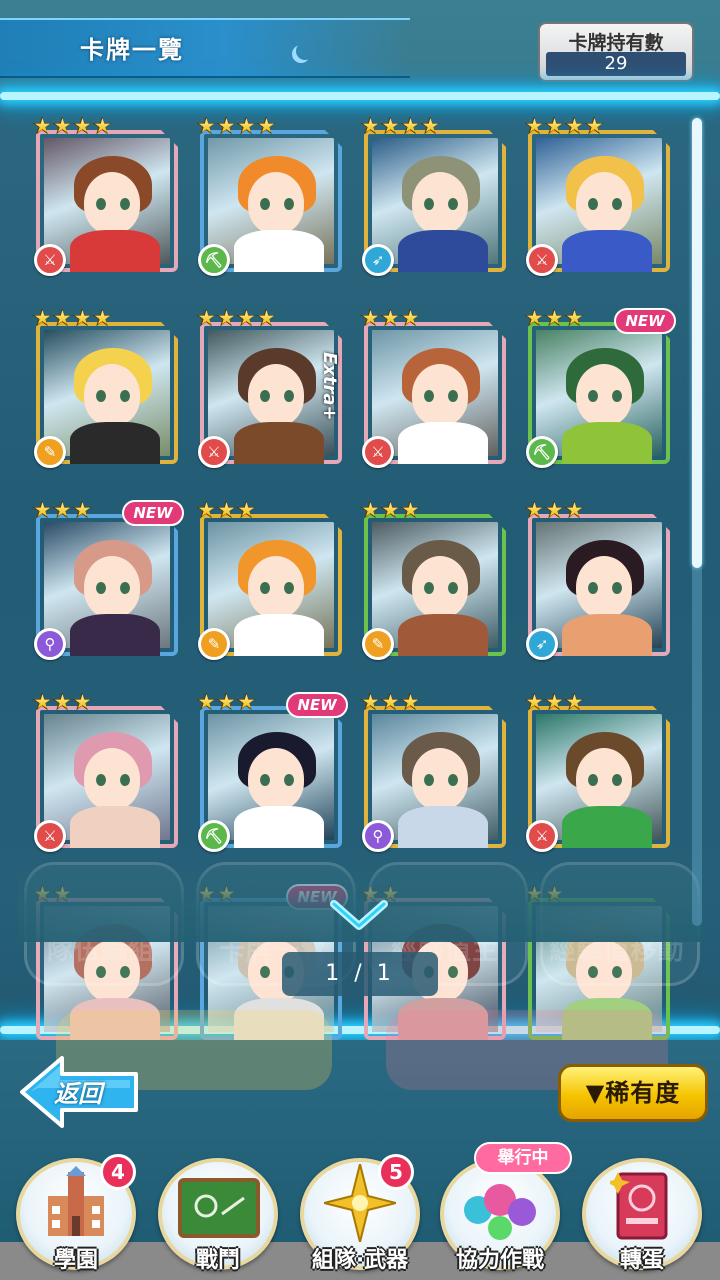 The image size is (720, 1280). I want to click on school-icon, so click(76, 1201).